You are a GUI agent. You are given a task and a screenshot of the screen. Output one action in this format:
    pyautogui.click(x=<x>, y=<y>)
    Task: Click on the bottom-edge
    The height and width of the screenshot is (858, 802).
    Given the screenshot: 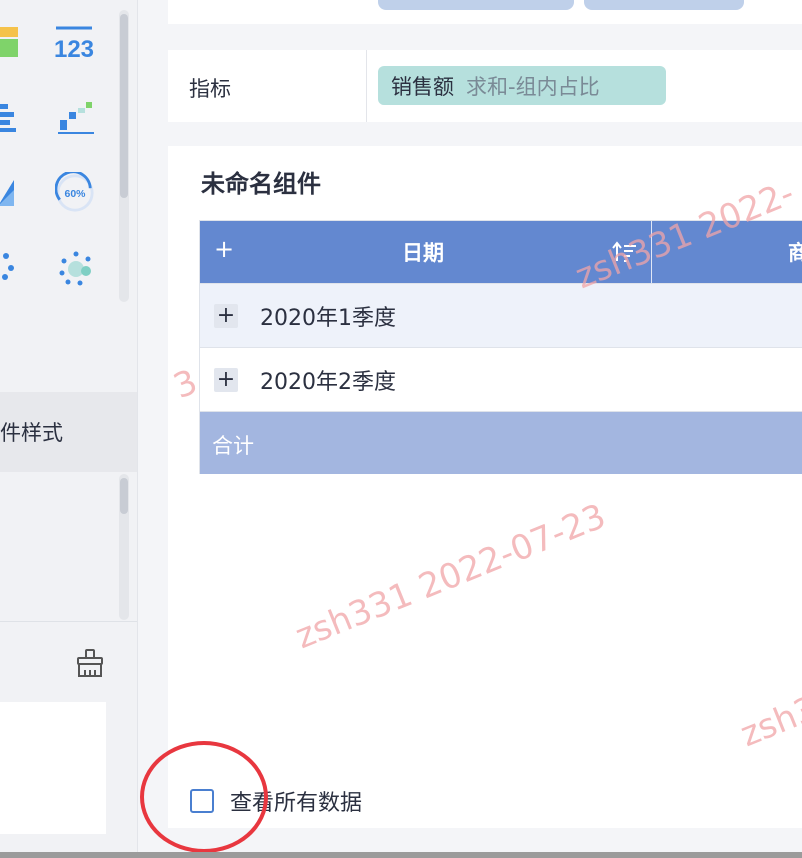 What is the action you would take?
    pyautogui.click(x=401, y=855)
    